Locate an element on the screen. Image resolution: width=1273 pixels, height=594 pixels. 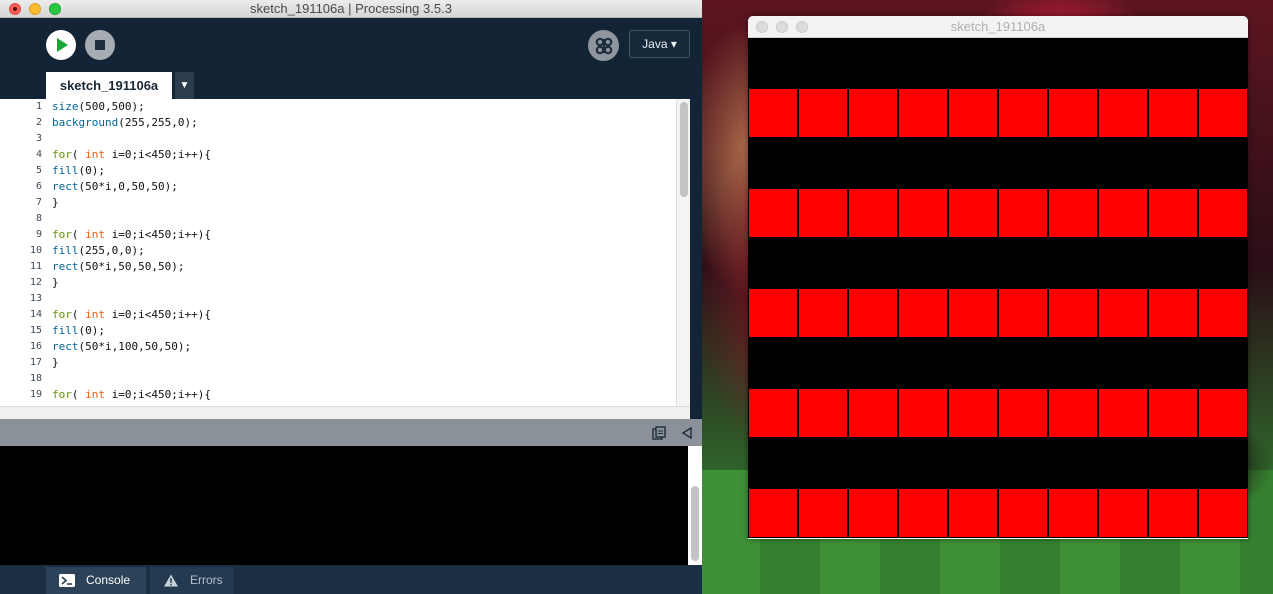
console-scrollbar is located at coordinates (695, 505).